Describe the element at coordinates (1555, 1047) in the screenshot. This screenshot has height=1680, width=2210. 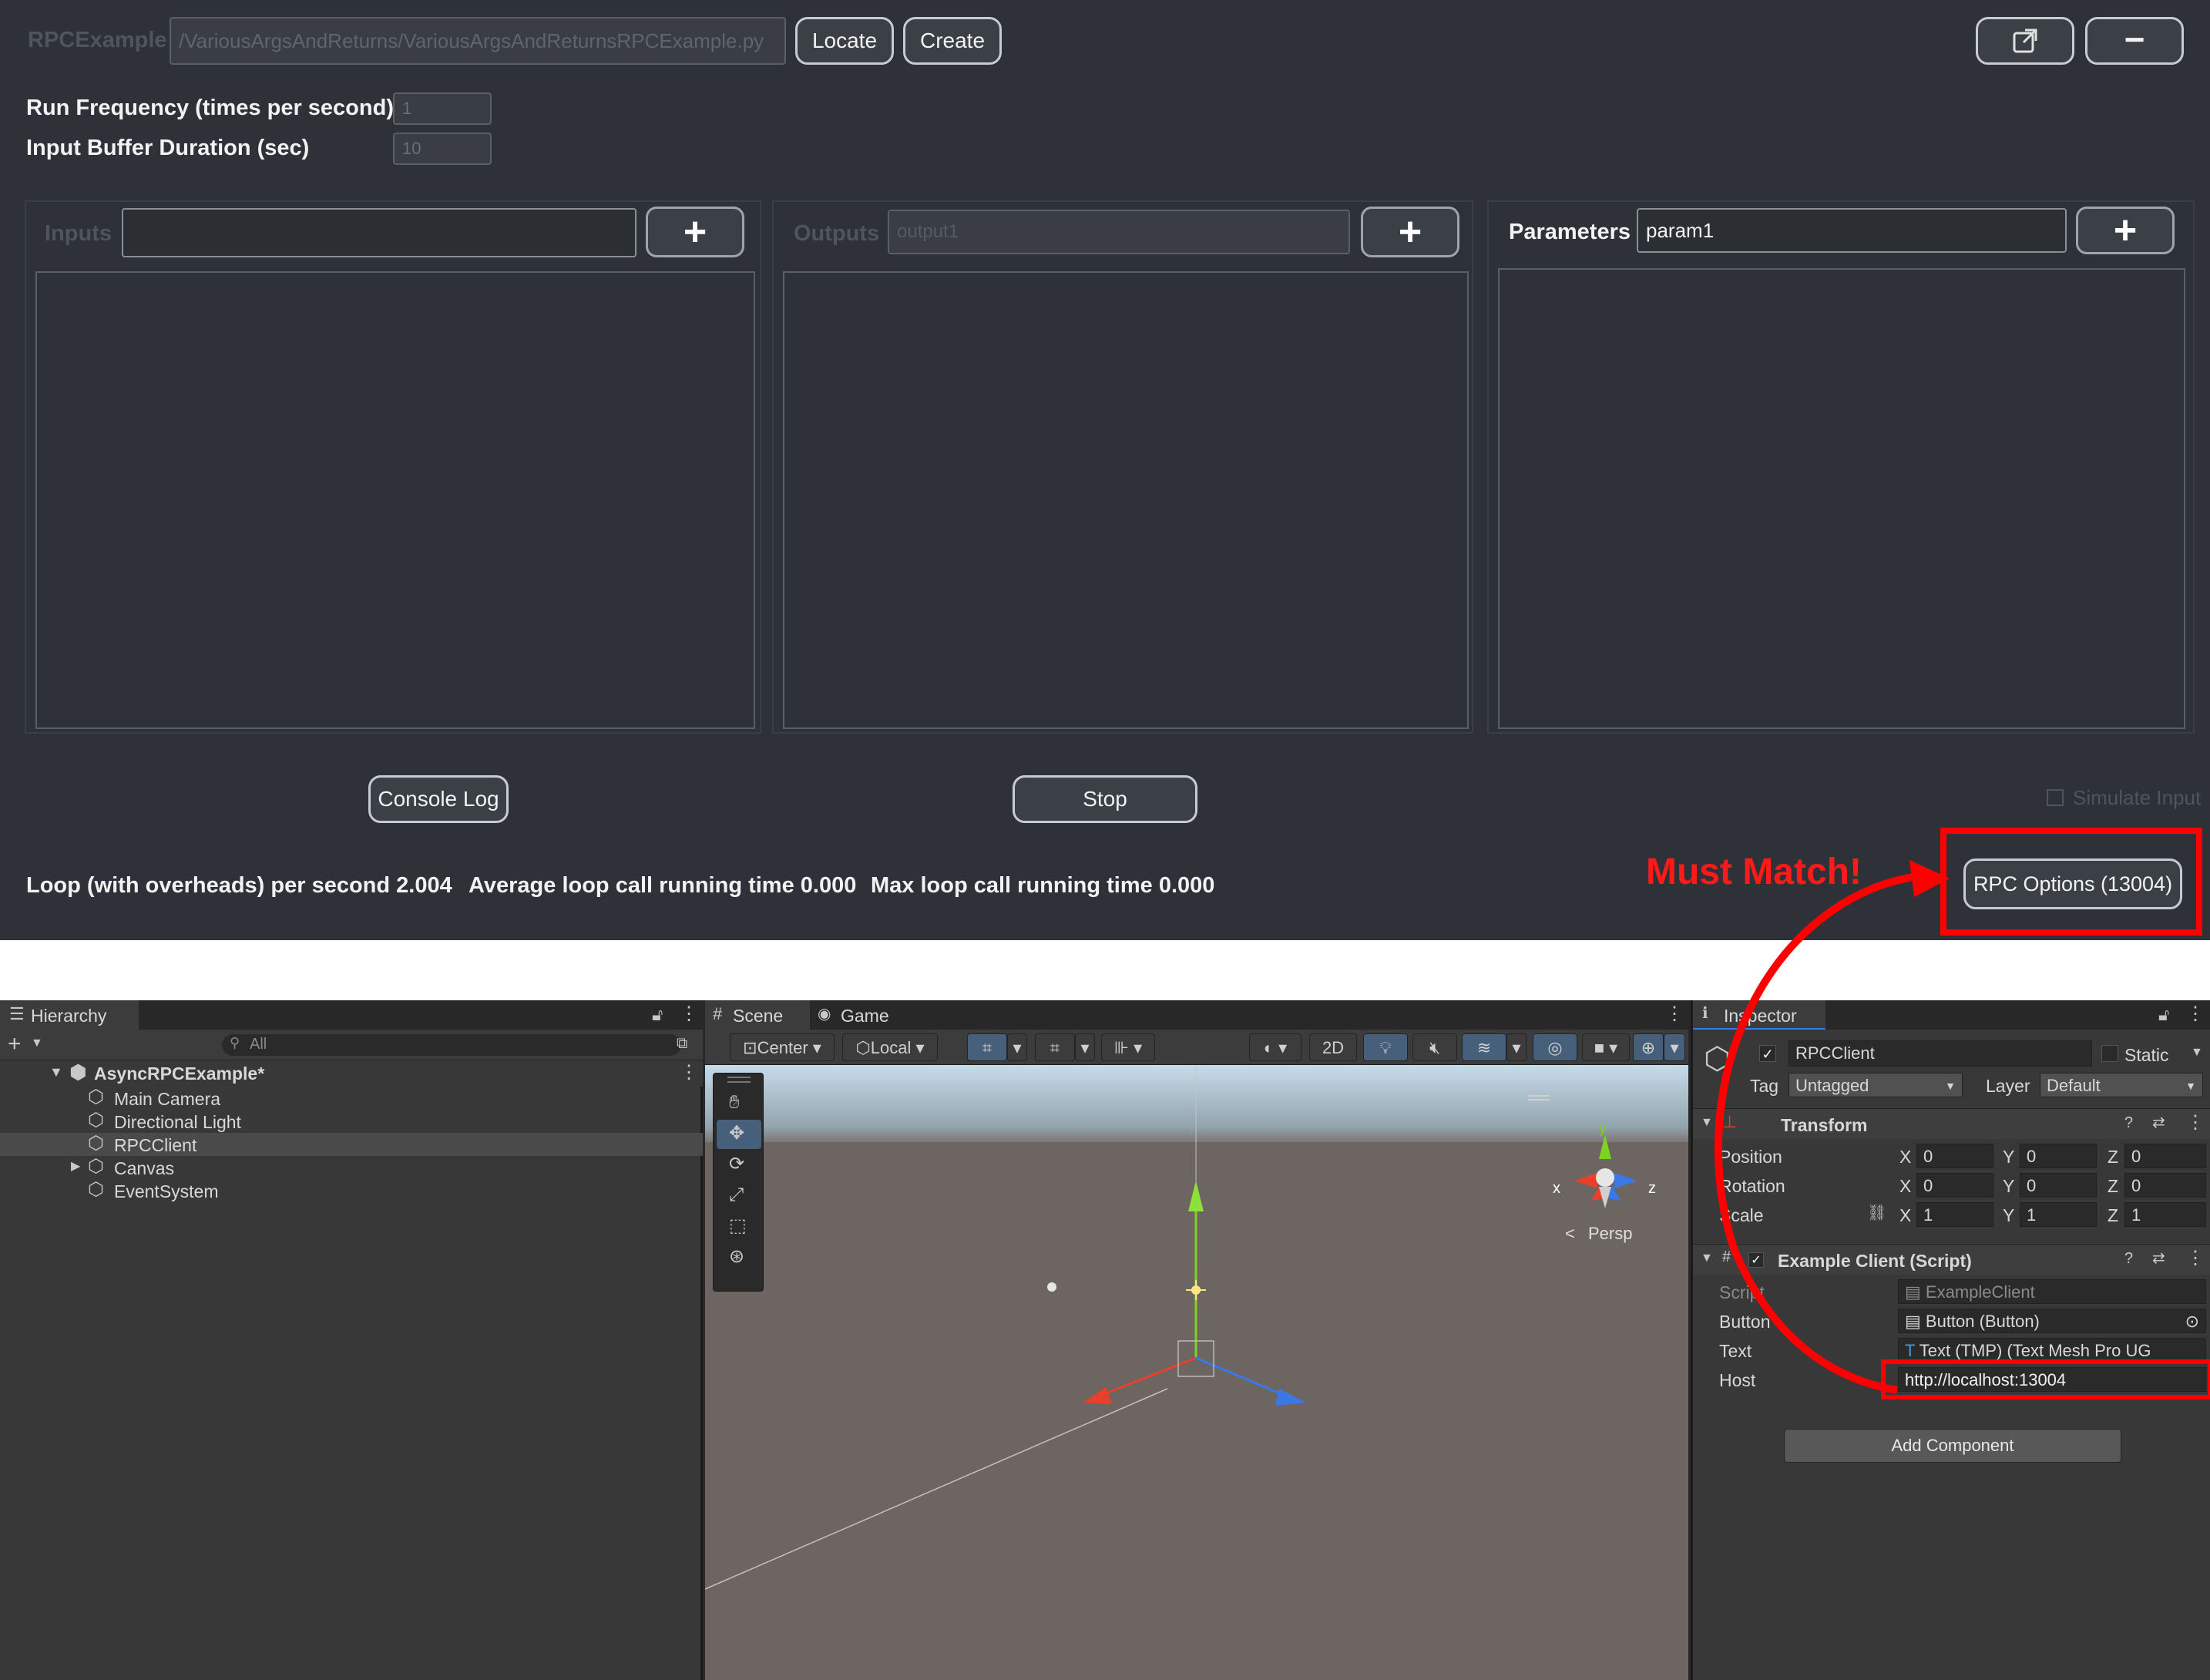
I see `hidden-objects-toggle: ◎` at that location.